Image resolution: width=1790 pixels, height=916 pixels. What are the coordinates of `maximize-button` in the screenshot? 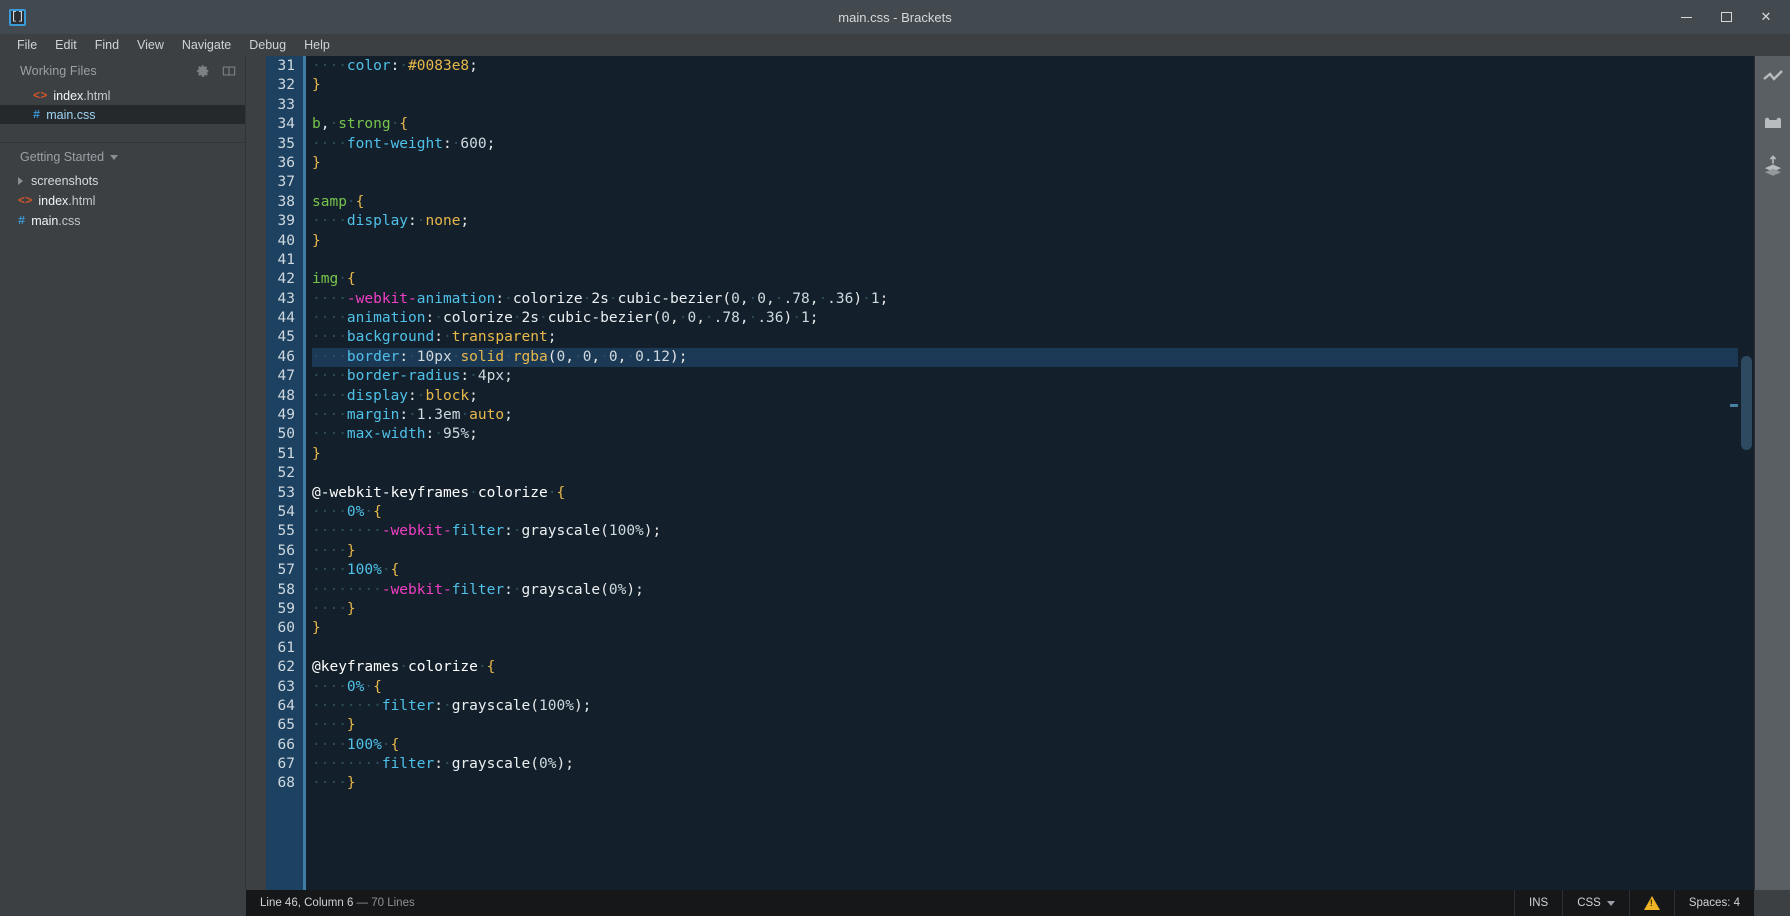 It's located at (1726, 17).